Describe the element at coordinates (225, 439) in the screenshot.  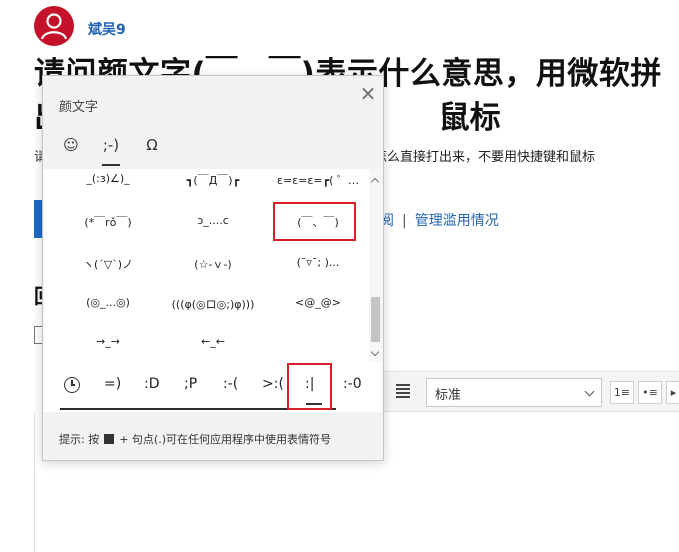
I see `hint-suffix: + 句点(.)可在任何应用程序中使用表情符号` at that location.